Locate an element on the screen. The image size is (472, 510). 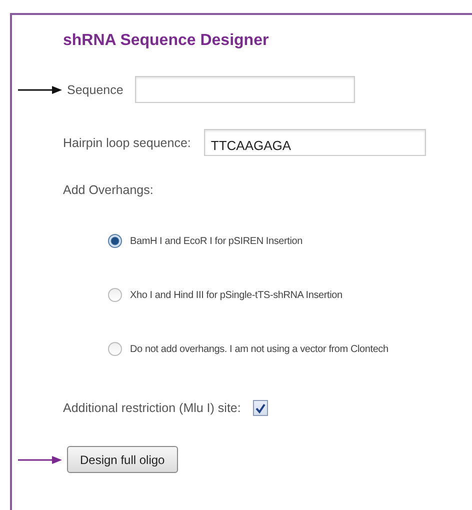
checkbox is located at coordinates (260, 408).